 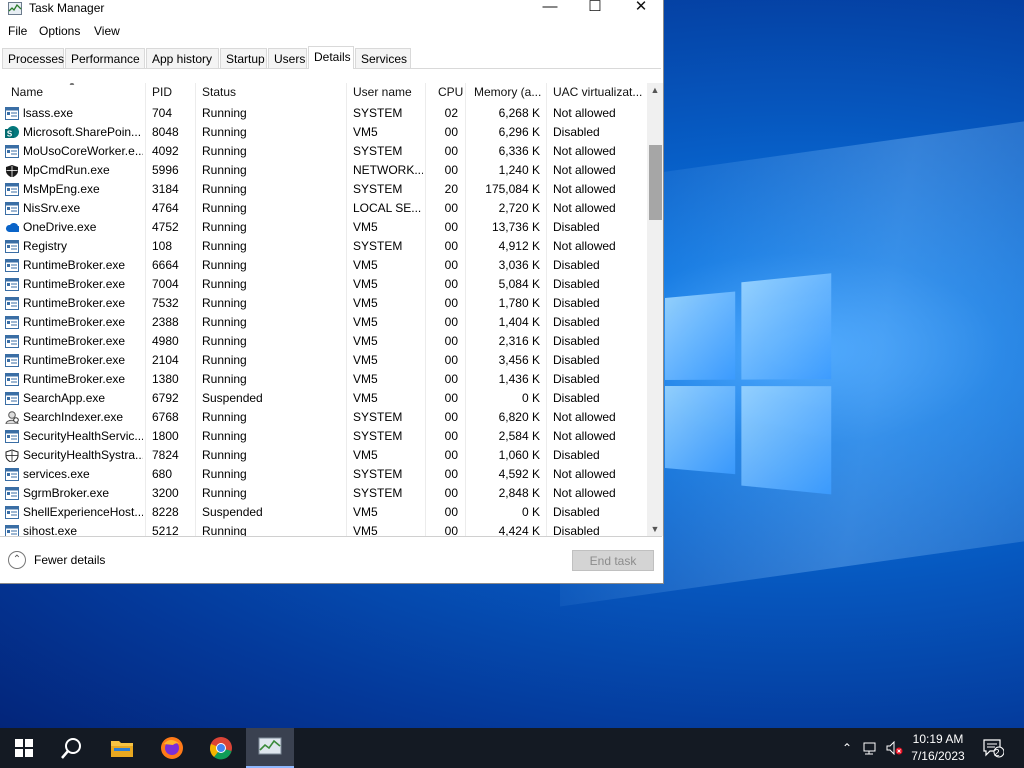 What do you see at coordinates (595, 9) in the screenshot?
I see `maximize-button: ☐` at bounding box center [595, 9].